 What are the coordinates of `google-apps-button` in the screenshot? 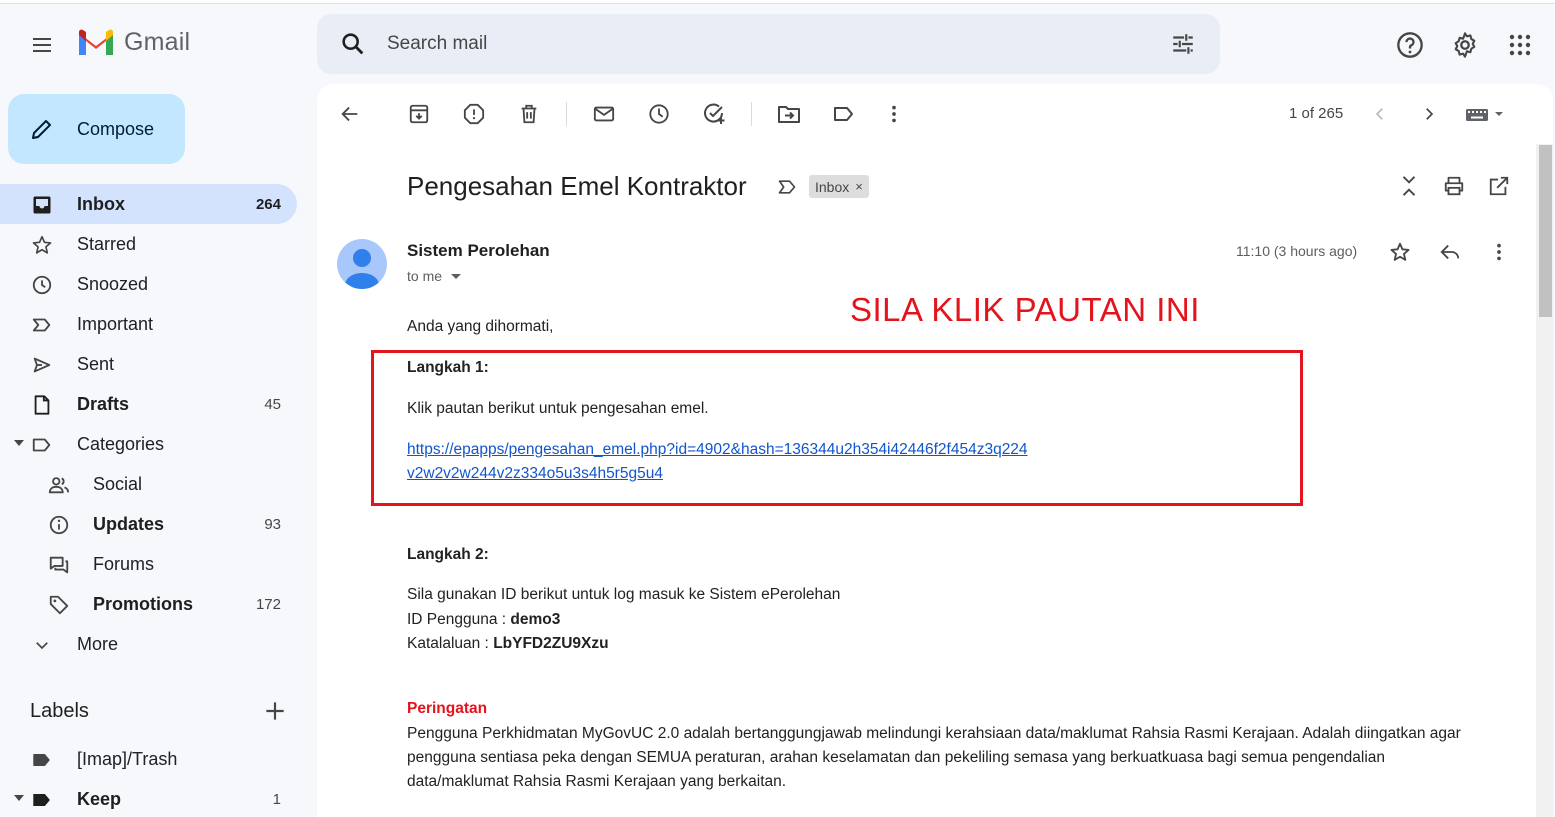 It's located at (1520, 45).